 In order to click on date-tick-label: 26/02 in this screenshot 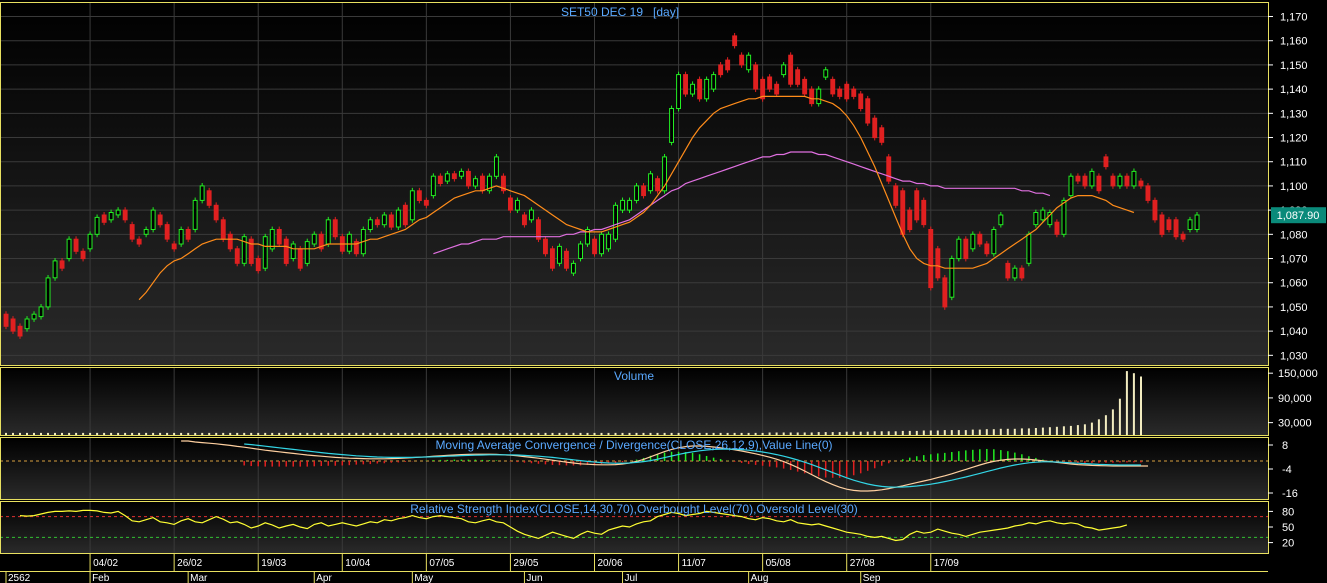, I will do `click(189, 563)`.